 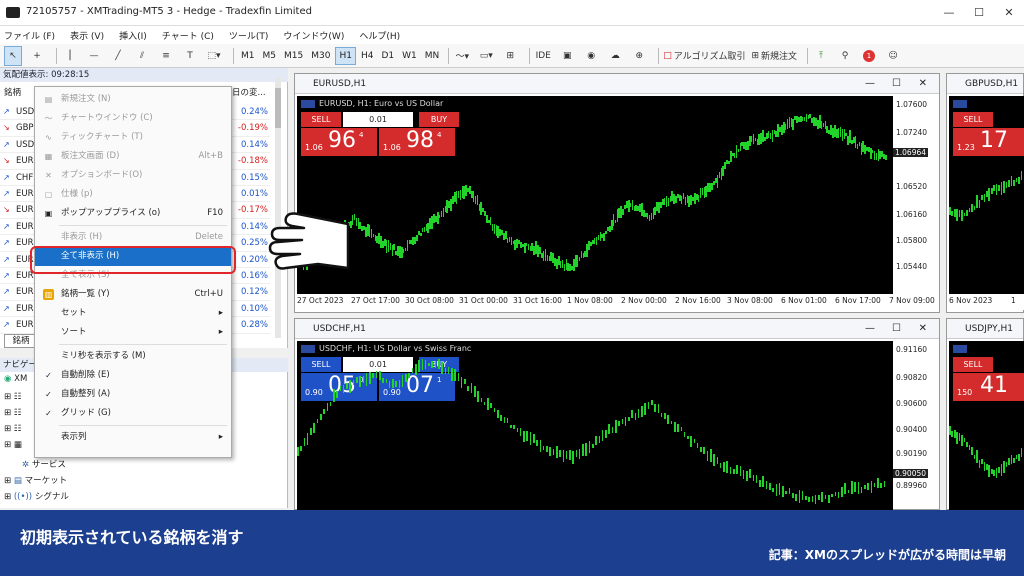 I want to click on template-icon: ▭▾, so click(x=486, y=56).